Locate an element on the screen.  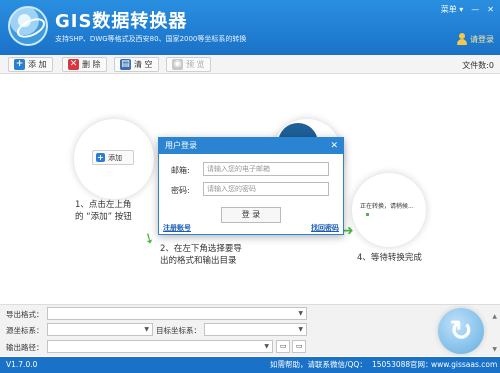
delete-button: ✕ 删 除 is located at coordinates (84, 64).